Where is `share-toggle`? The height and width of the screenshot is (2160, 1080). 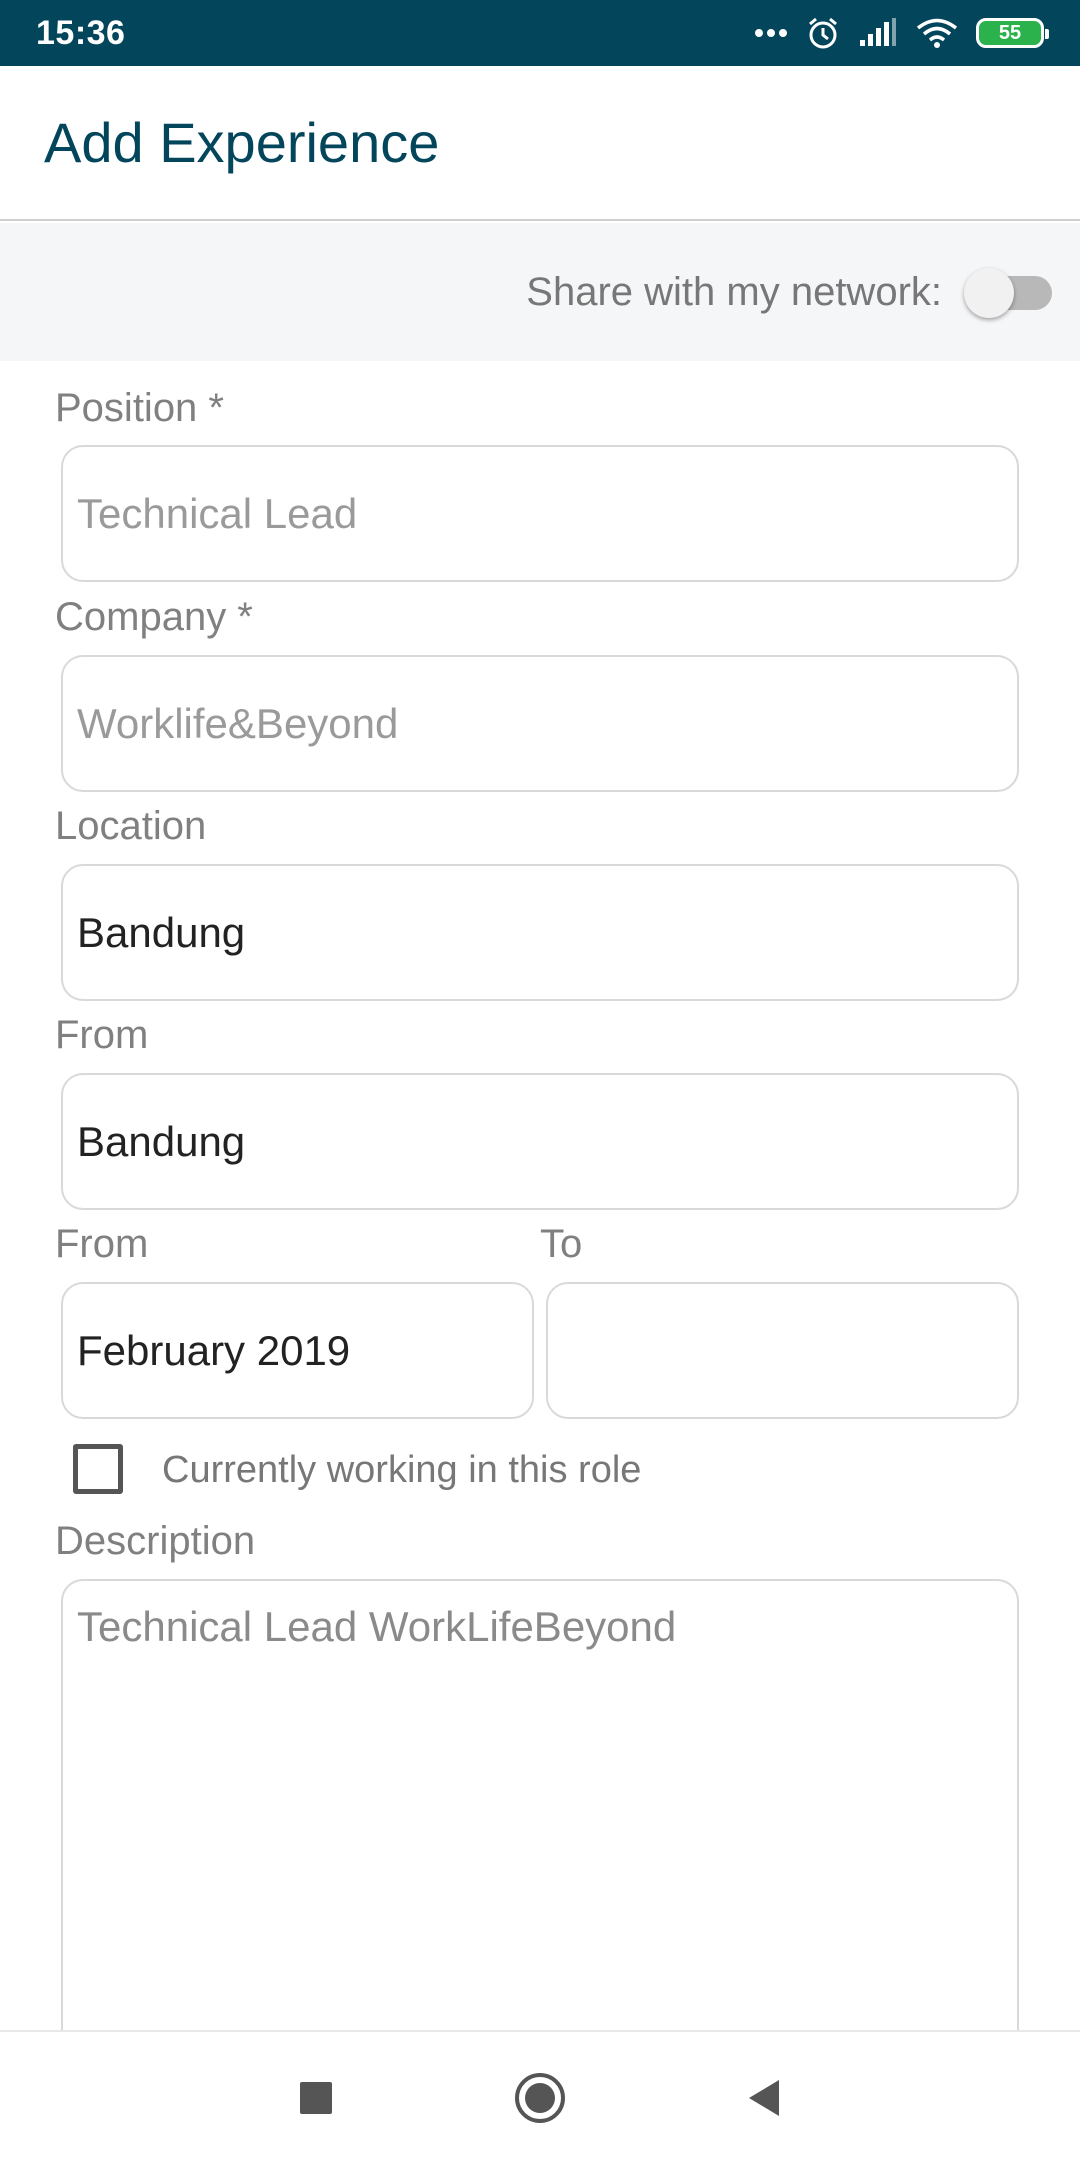
share-toggle is located at coordinates (1008, 292).